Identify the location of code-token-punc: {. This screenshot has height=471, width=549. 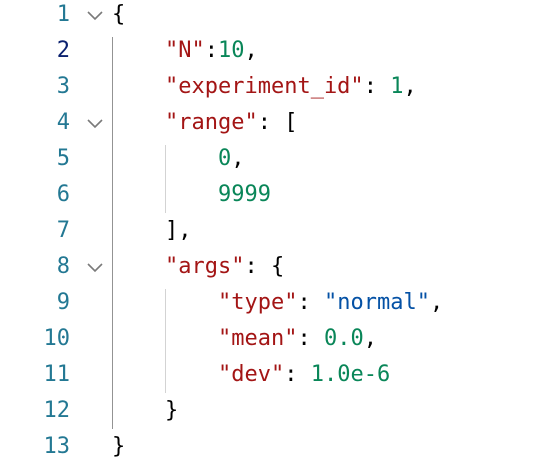
(119, 14).